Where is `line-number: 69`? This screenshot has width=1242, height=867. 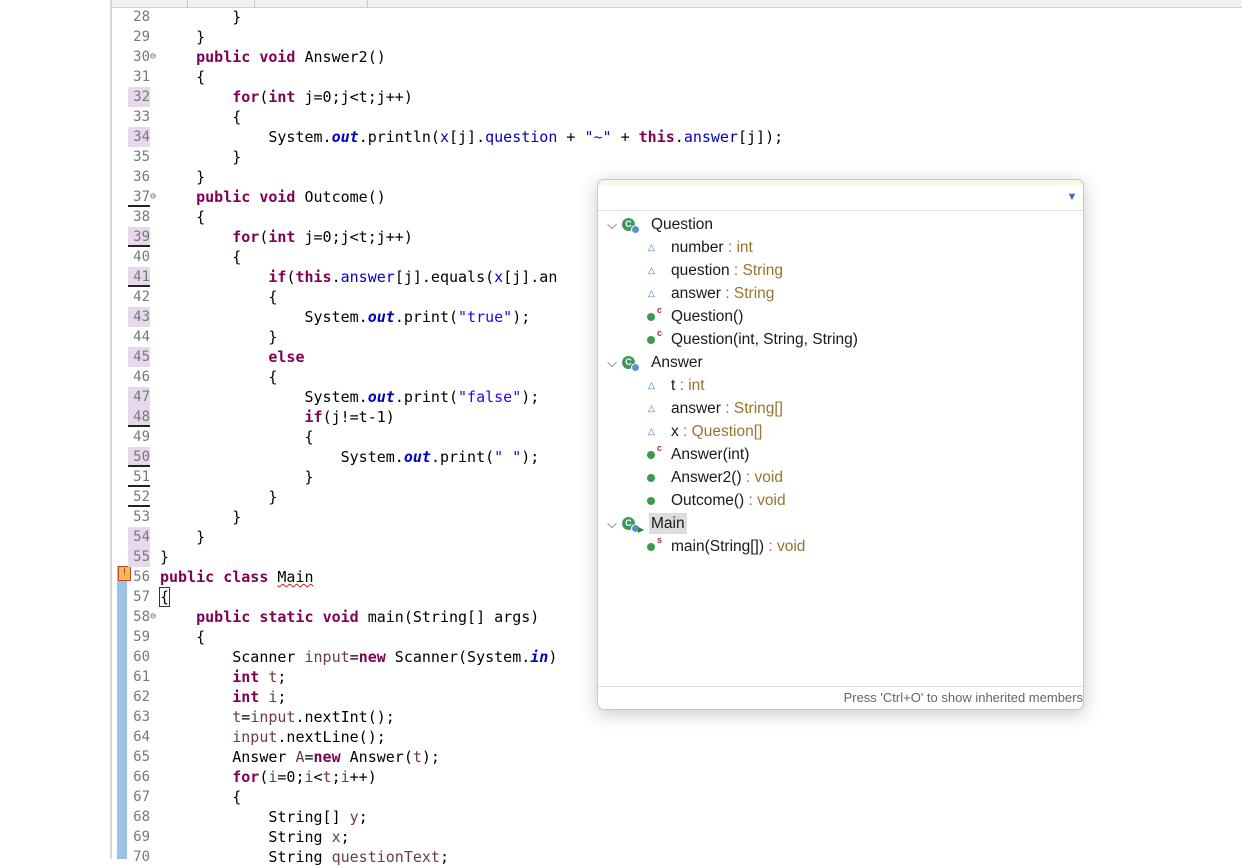
line-number: 69 is located at coordinates (141, 837).